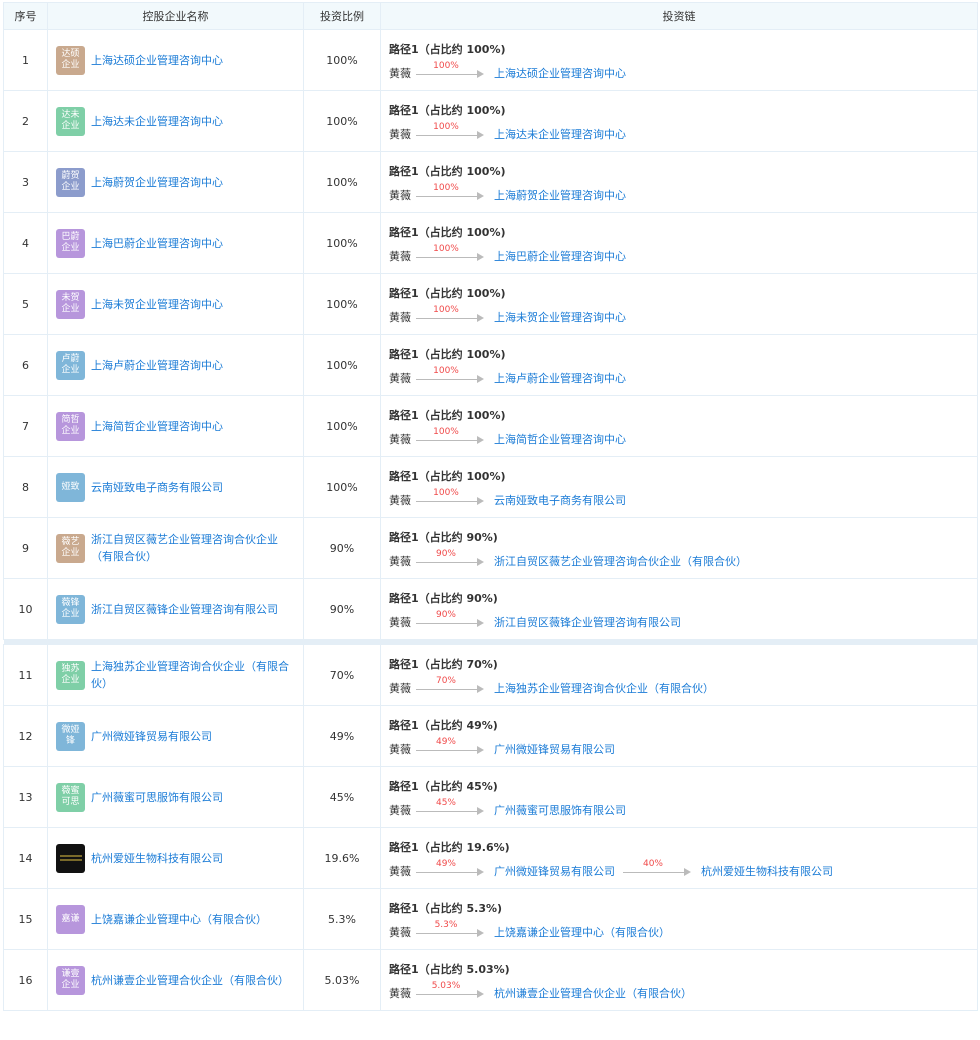 This screenshot has height=1040, width=980. What do you see at coordinates (604, 688) in the screenshot?
I see `chain-target-link: 上海独苏企业管理咨询合伙企业（有限合伙）` at bounding box center [604, 688].